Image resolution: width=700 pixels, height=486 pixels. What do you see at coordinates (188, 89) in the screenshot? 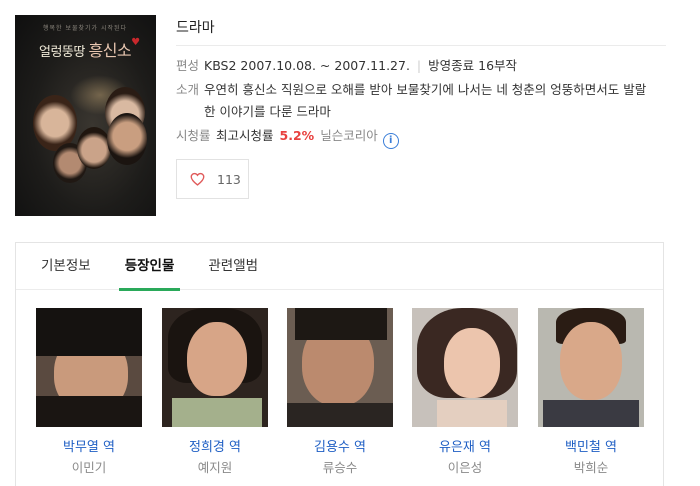
I see `summary-label: 소개` at bounding box center [188, 89].